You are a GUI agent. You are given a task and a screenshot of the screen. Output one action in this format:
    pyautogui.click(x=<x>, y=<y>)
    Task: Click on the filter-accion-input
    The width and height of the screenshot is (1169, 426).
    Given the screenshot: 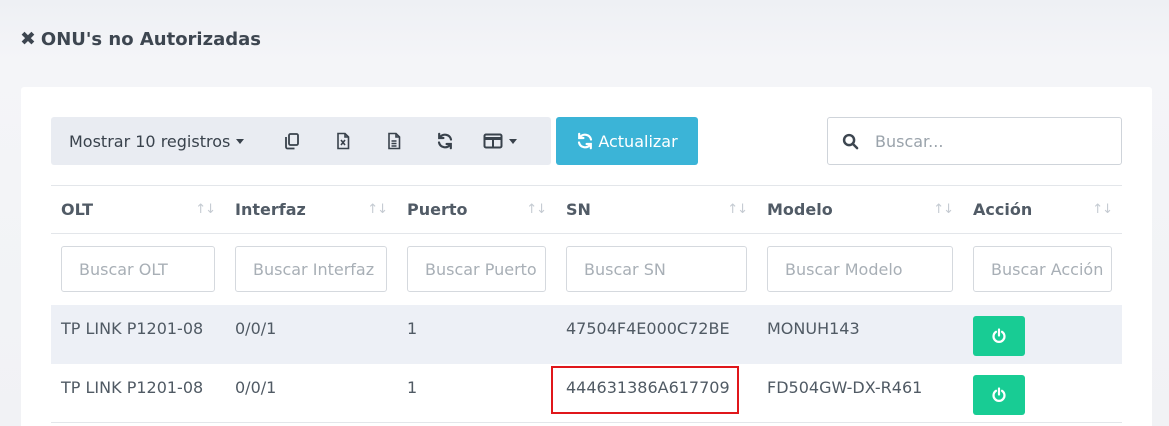 What is the action you would take?
    pyautogui.click(x=1042, y=269)
    